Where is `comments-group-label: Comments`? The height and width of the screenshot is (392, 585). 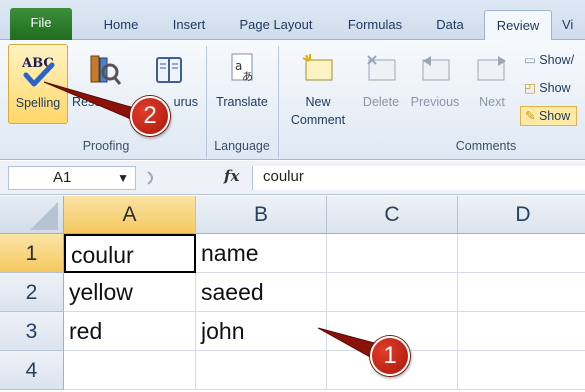 comments-group-label: Comments is located at coordinates (486, 146).